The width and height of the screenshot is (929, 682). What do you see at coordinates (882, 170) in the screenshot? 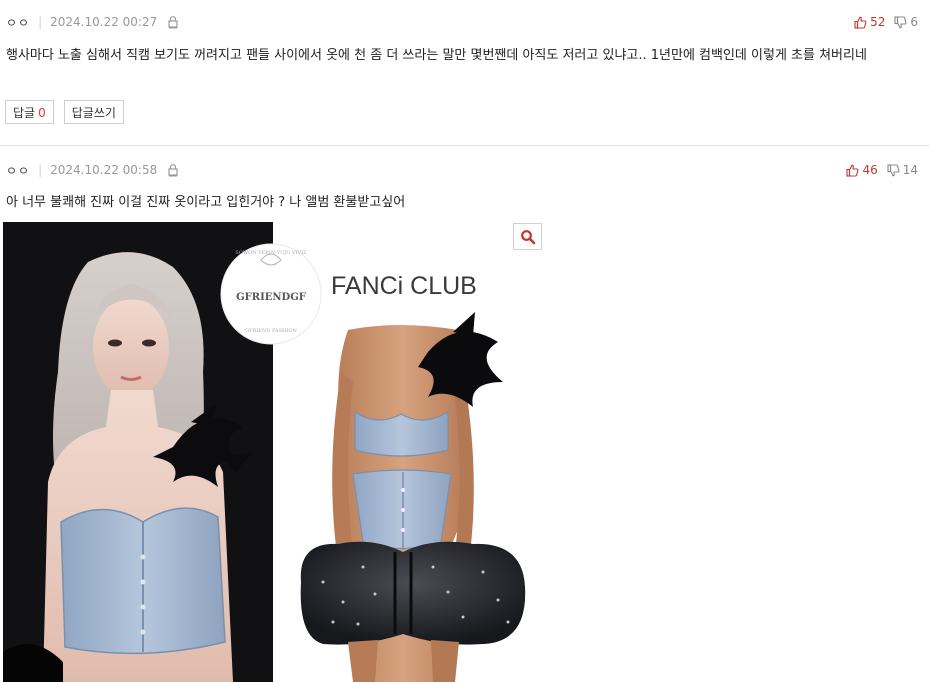
I see `vote-area: 46 14` at bounding box center [882, 170].